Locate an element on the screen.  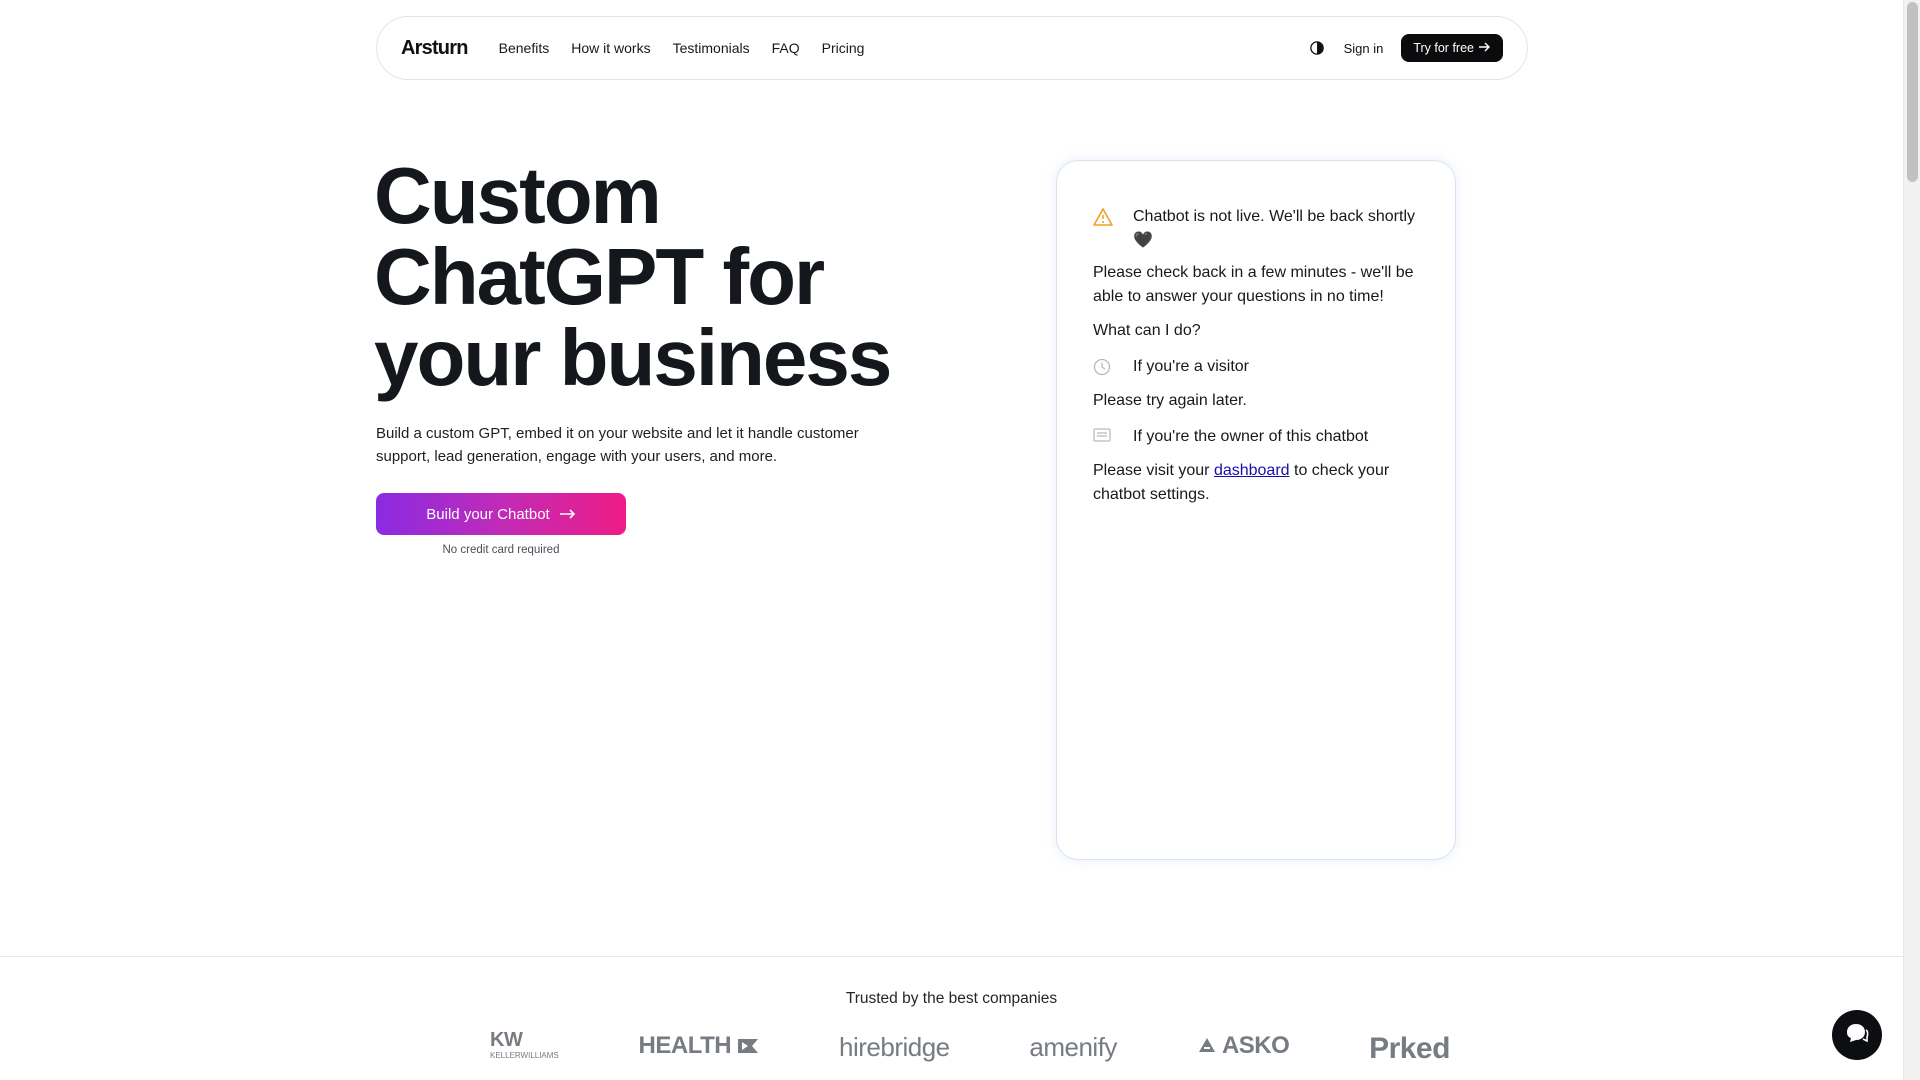
health-logo: HEALTH is located at coordinates (699, 1046).